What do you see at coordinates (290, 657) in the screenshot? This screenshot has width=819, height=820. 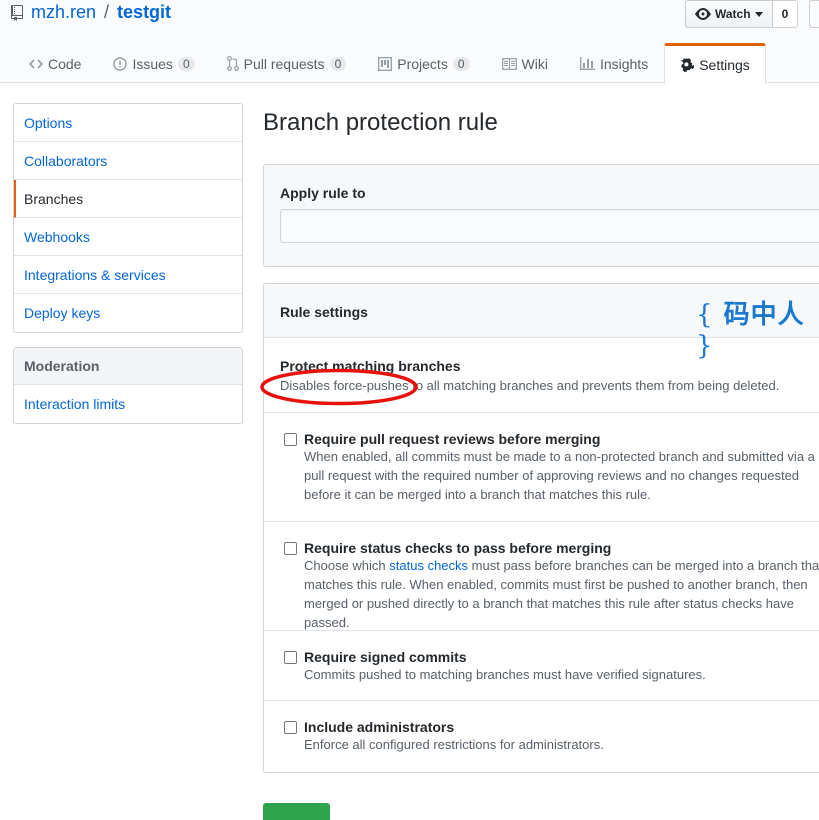 I see `require-signed-commits-checkbox` at bounding box center [290, 657].